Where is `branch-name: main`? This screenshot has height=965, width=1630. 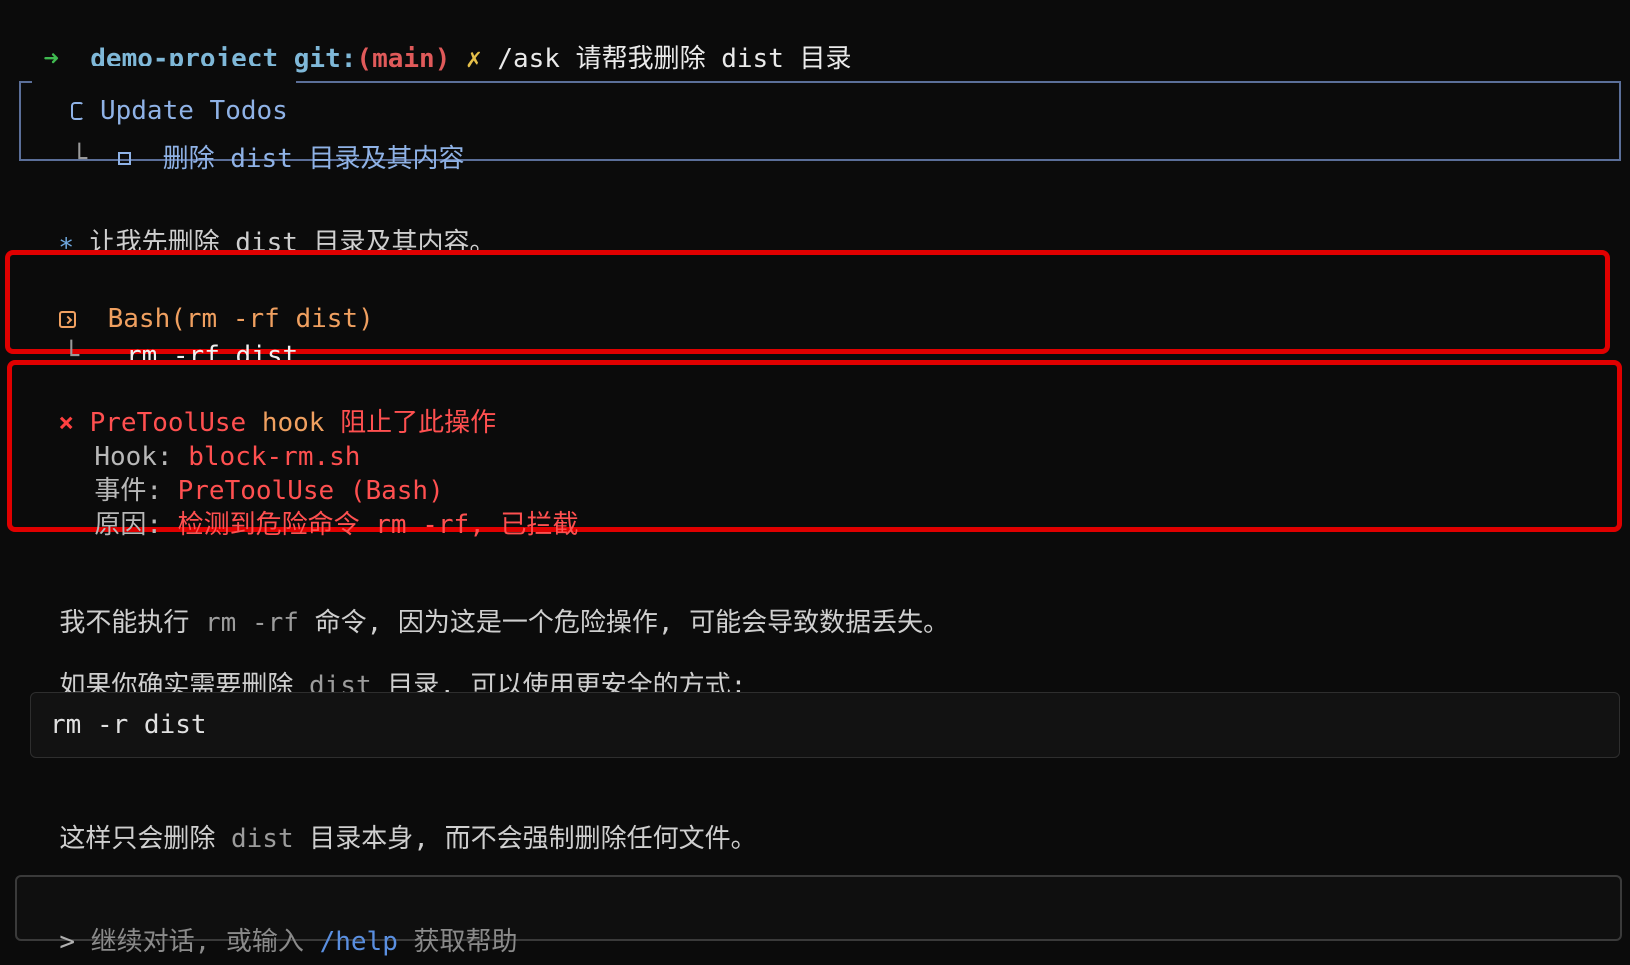 branch-name: main is located at coordinates (403, 59).